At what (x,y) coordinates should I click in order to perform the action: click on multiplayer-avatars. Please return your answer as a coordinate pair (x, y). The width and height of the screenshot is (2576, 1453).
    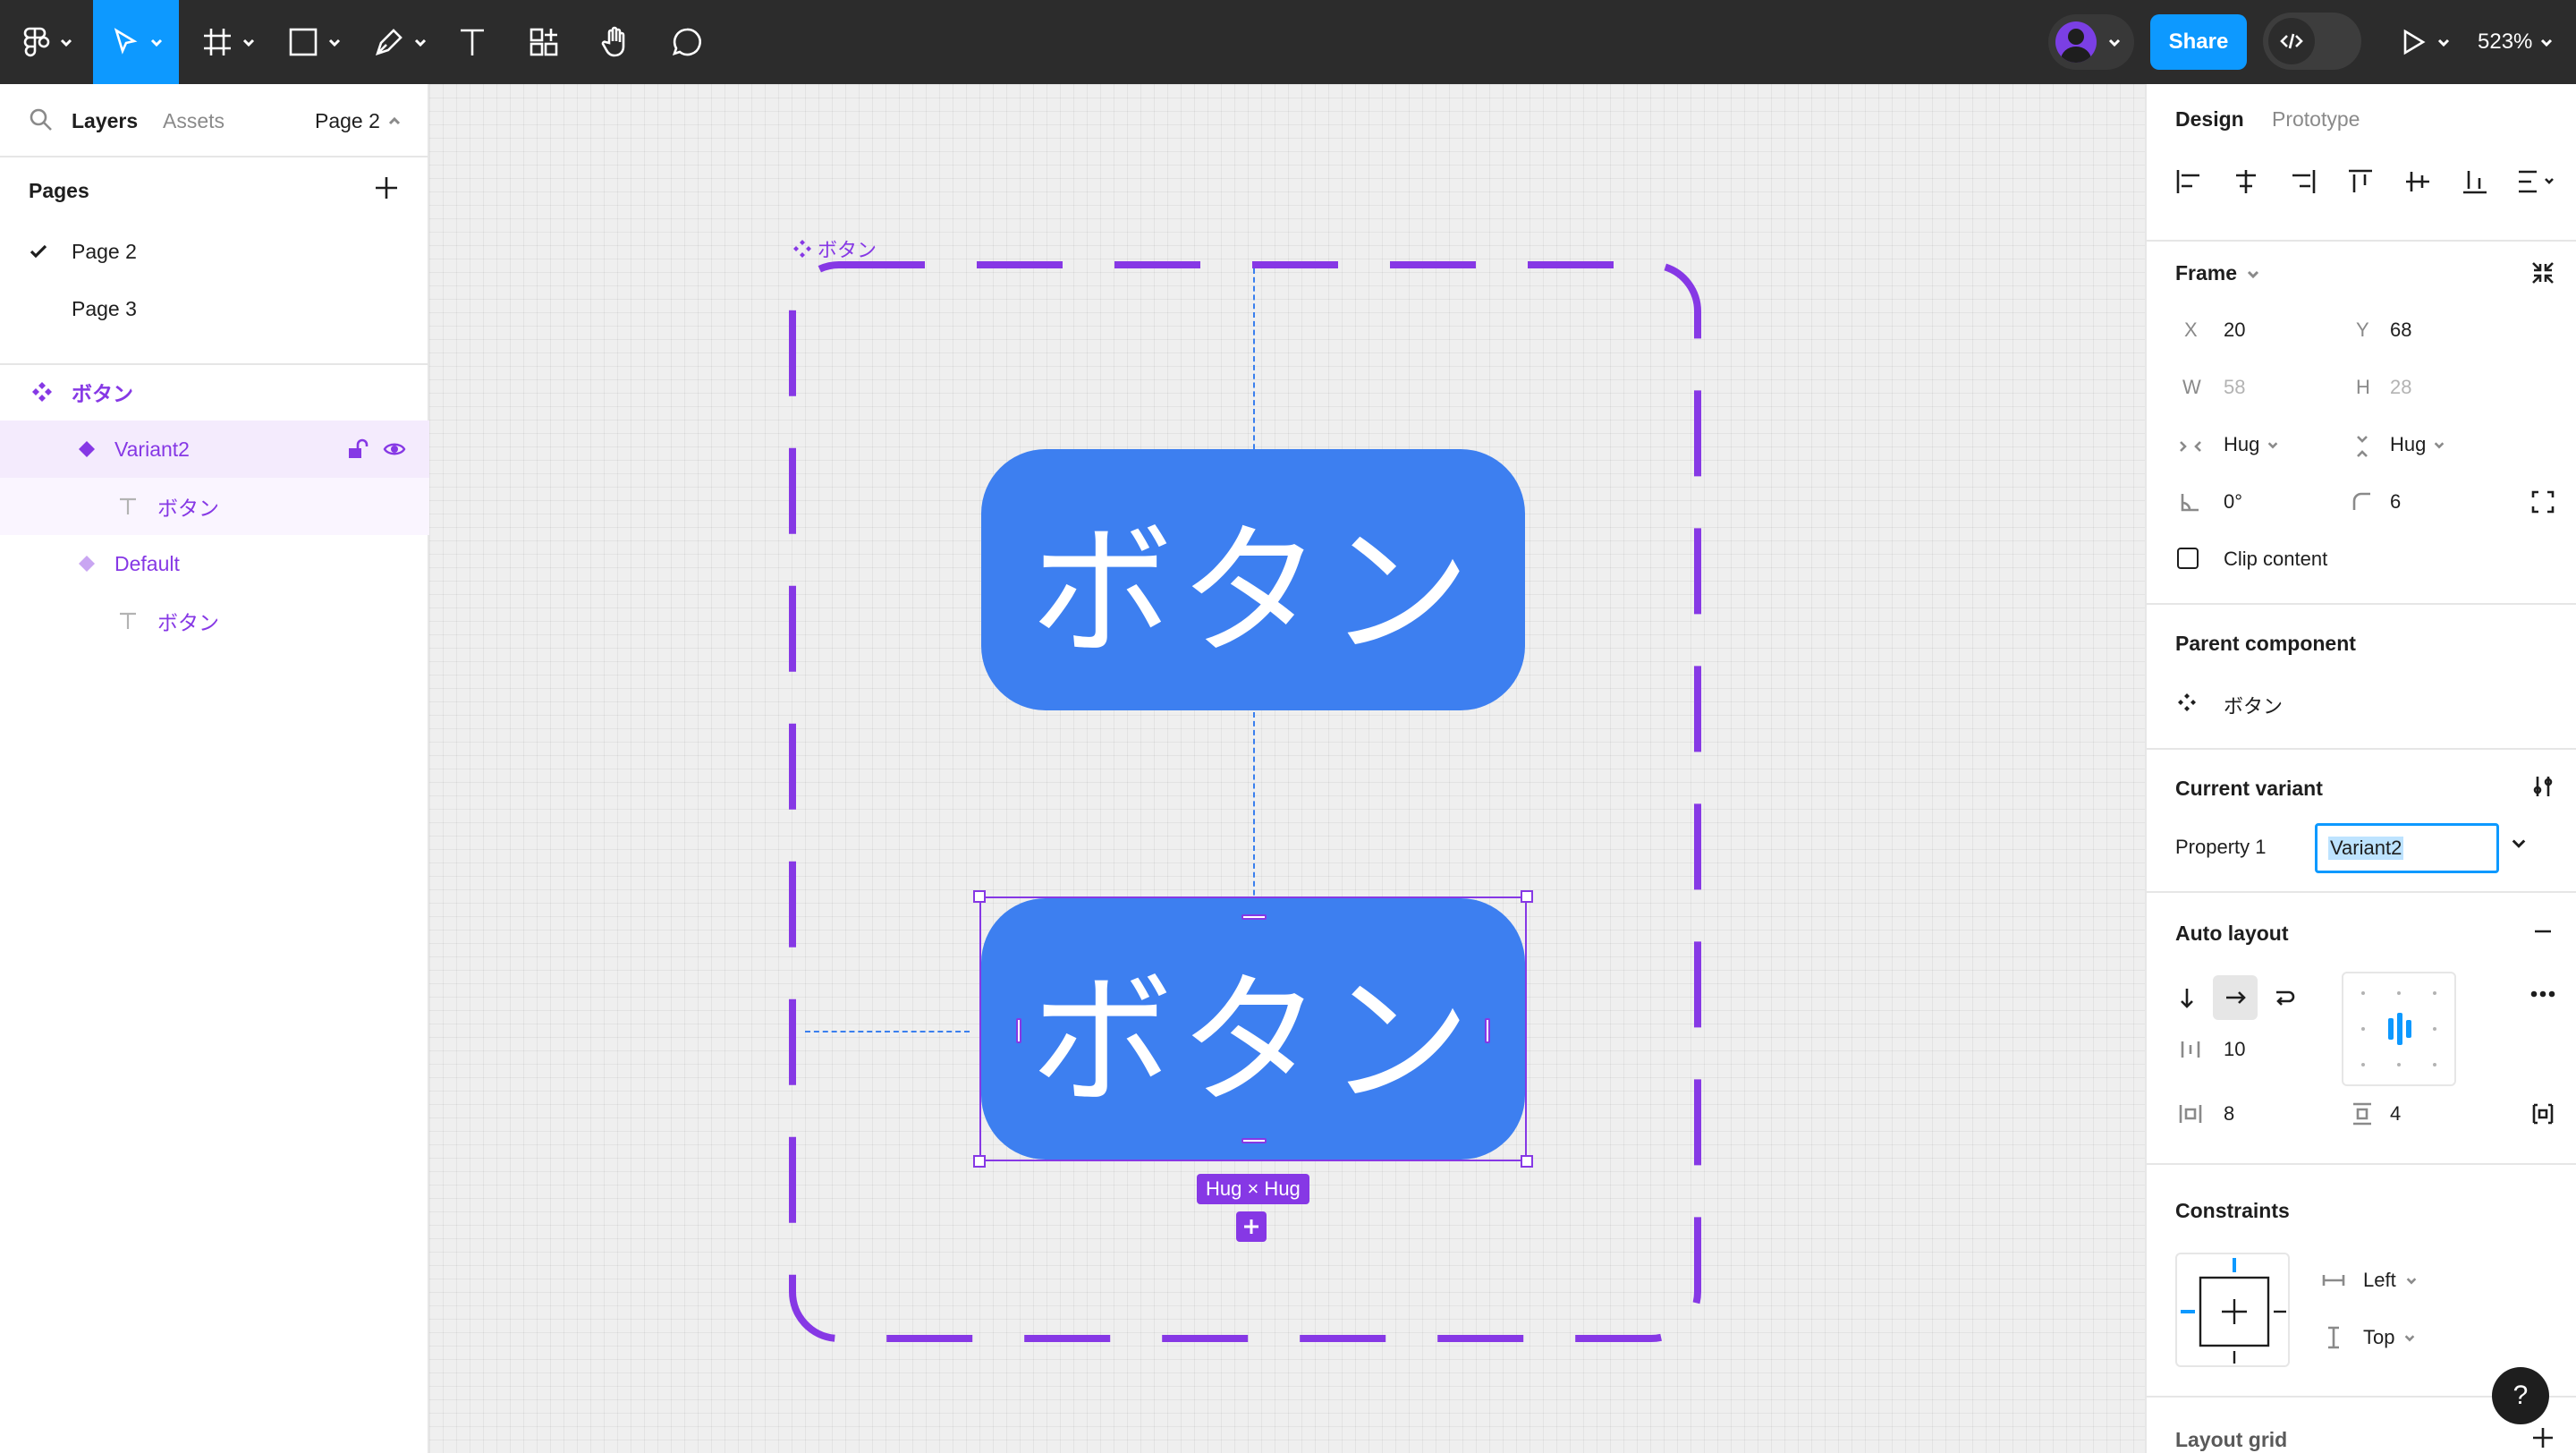
    Looking at the image, I should click on (2091, 42).